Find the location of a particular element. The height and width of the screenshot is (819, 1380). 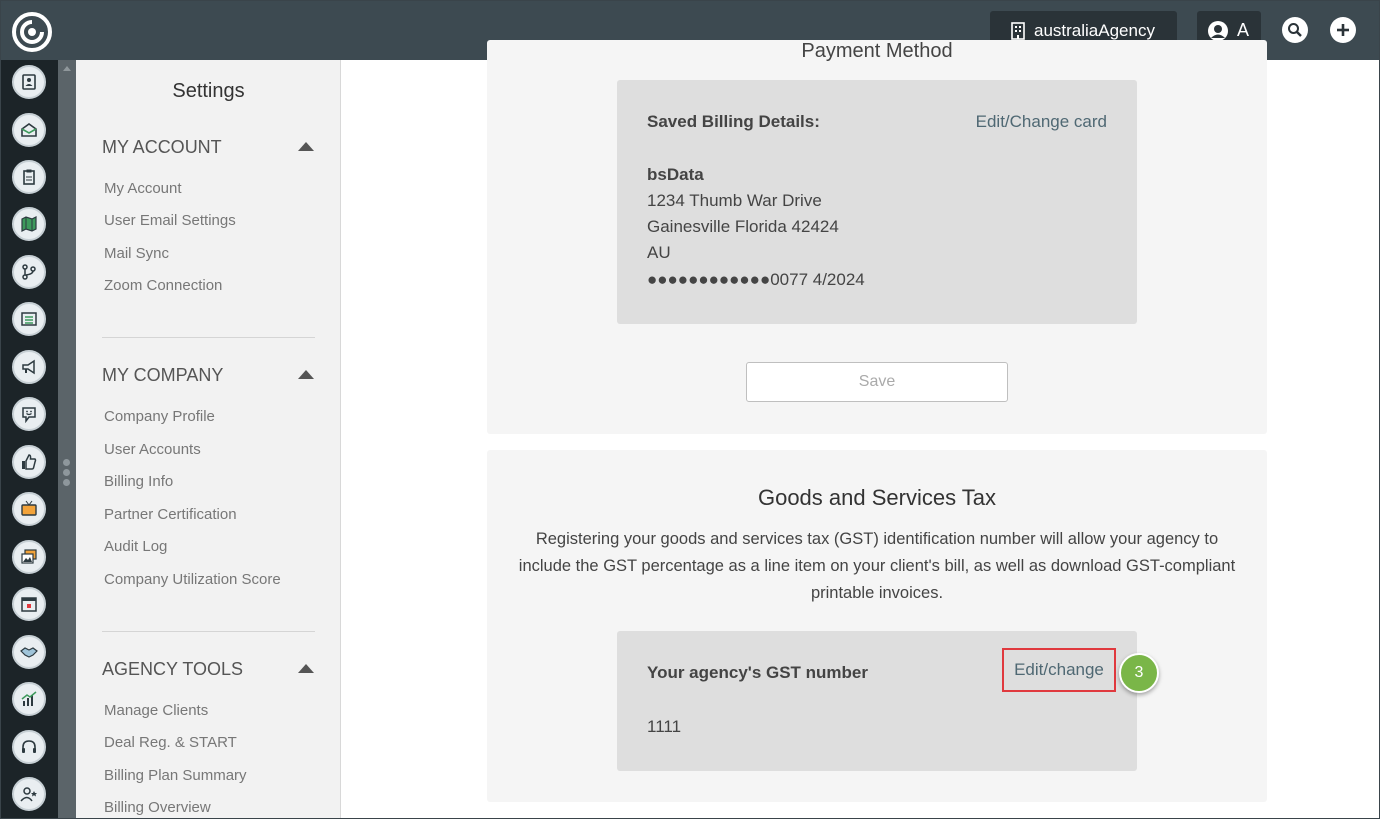

menu-item-billing-overview: Billing Overview is located at coordinates (157, 807).